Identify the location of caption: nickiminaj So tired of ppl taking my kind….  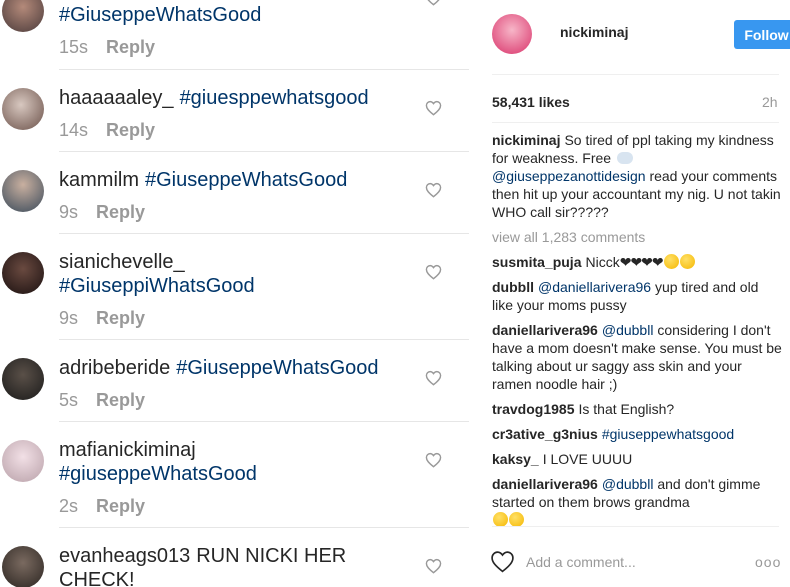
(637, 176).